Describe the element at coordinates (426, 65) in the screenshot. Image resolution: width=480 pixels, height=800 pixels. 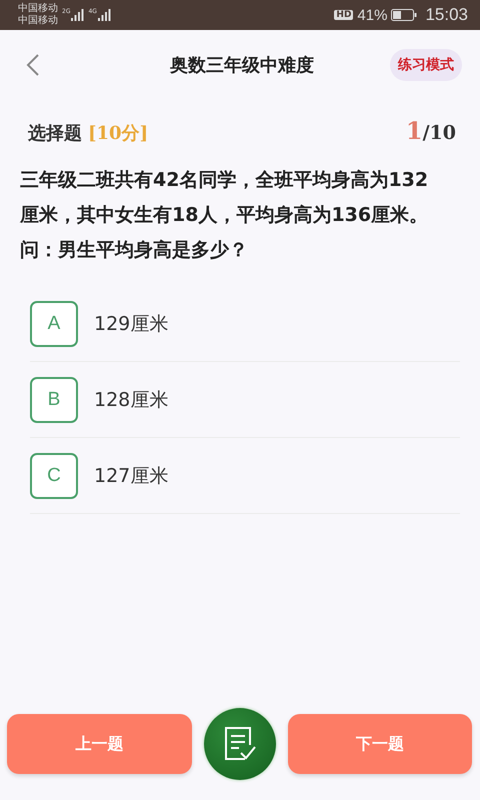
I see `mode-badge: 练习模式` at that location.